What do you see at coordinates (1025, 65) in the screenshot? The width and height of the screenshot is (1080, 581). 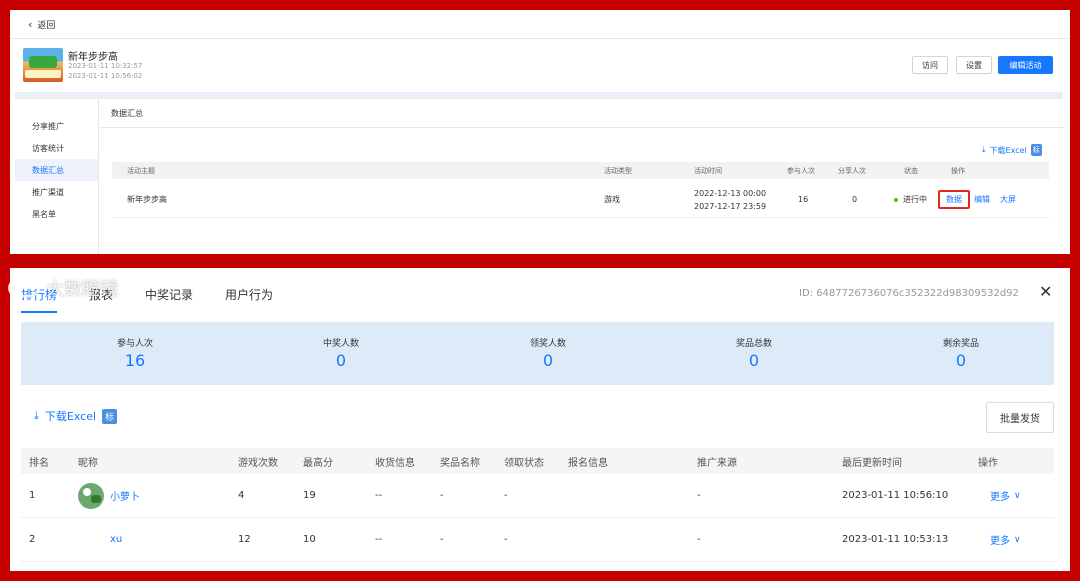 I see `edit-activity-button: 编辑活动` at bounding box center [1025, 65].